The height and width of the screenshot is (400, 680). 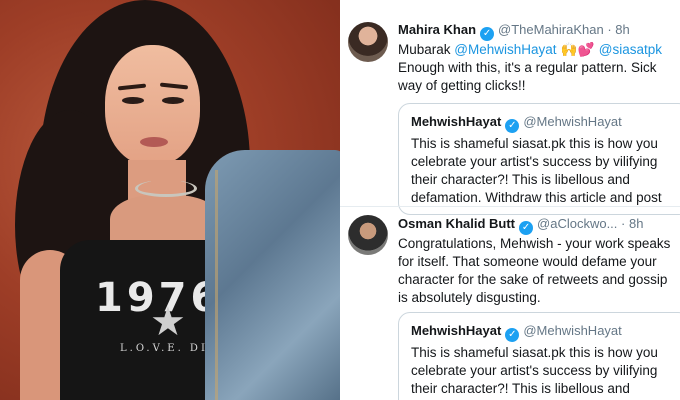 What do you see at coordinates (133, 100) in the screenshot?
I see `eye-left` at bounding box center [133, 100].